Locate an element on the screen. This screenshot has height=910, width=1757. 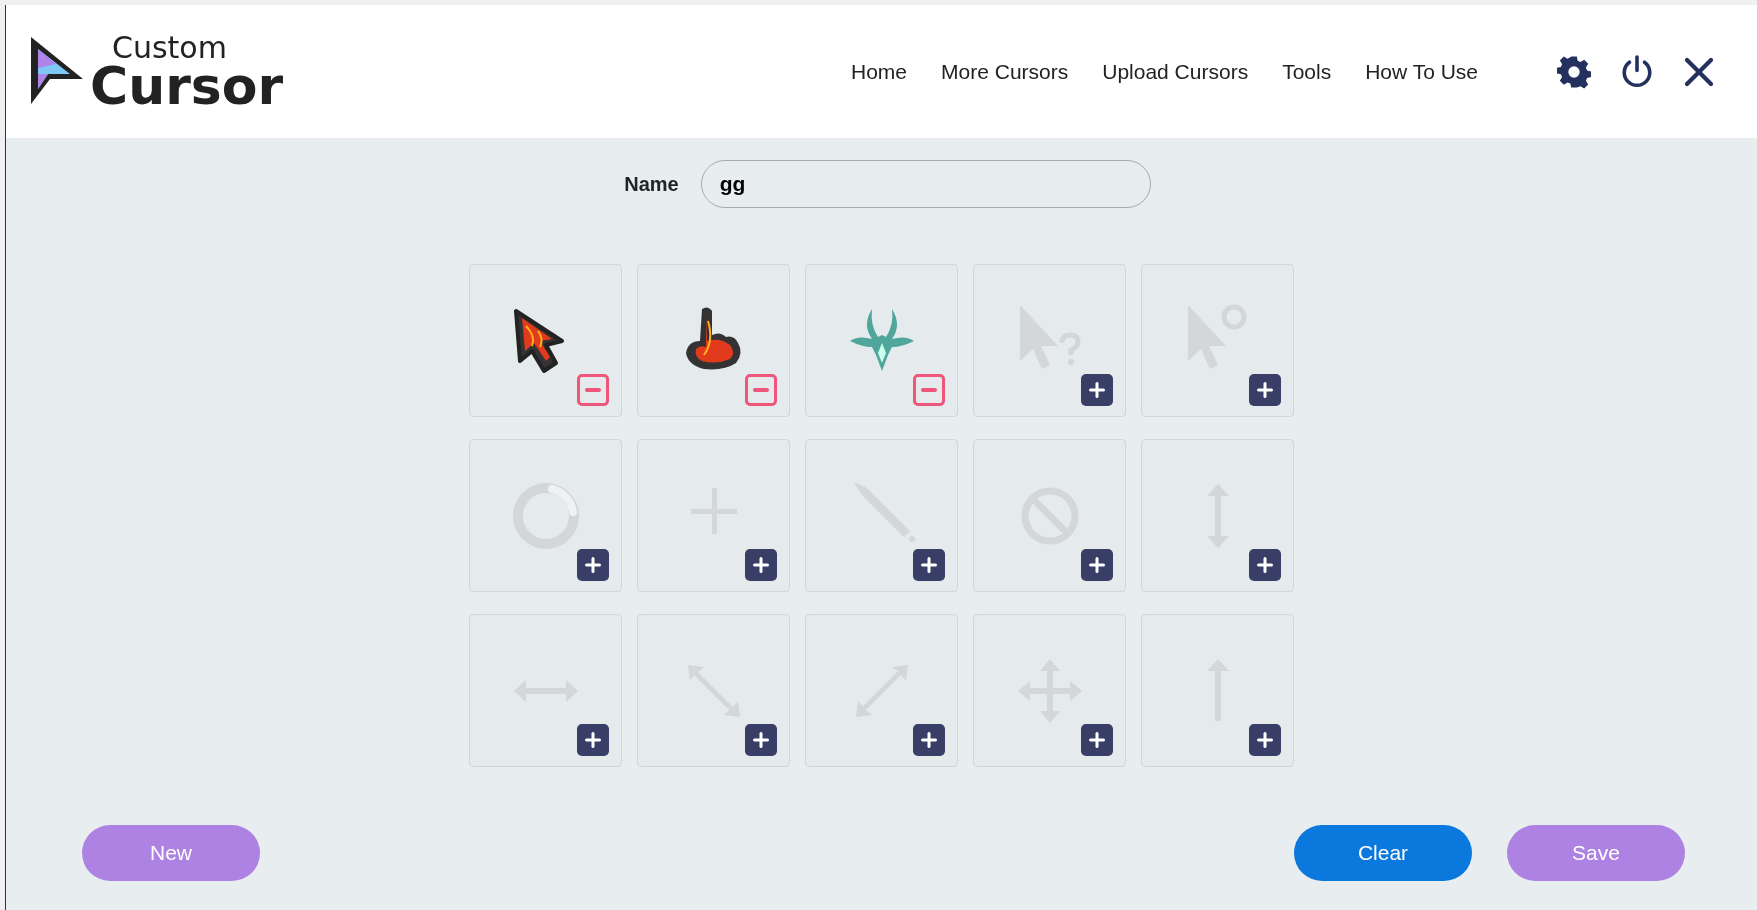
flame-hand-icon is located at coordinates (713, 337).